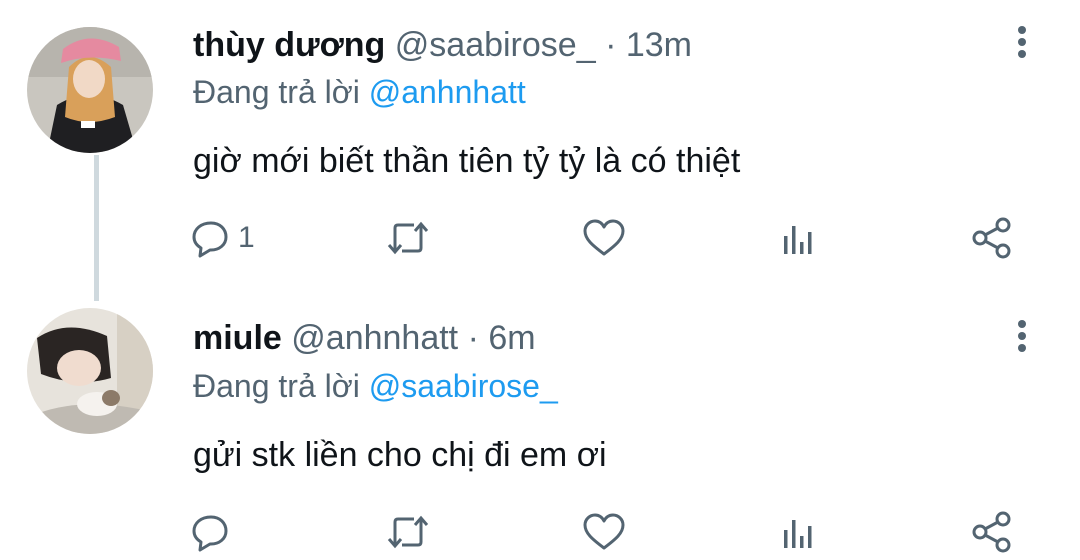 The width and height of the screenshot is (1080, 560). What do you see at coordinates (289, 45) in the screenshot?
I see `author-name: thùy dương` at bounding box center [289, 45].